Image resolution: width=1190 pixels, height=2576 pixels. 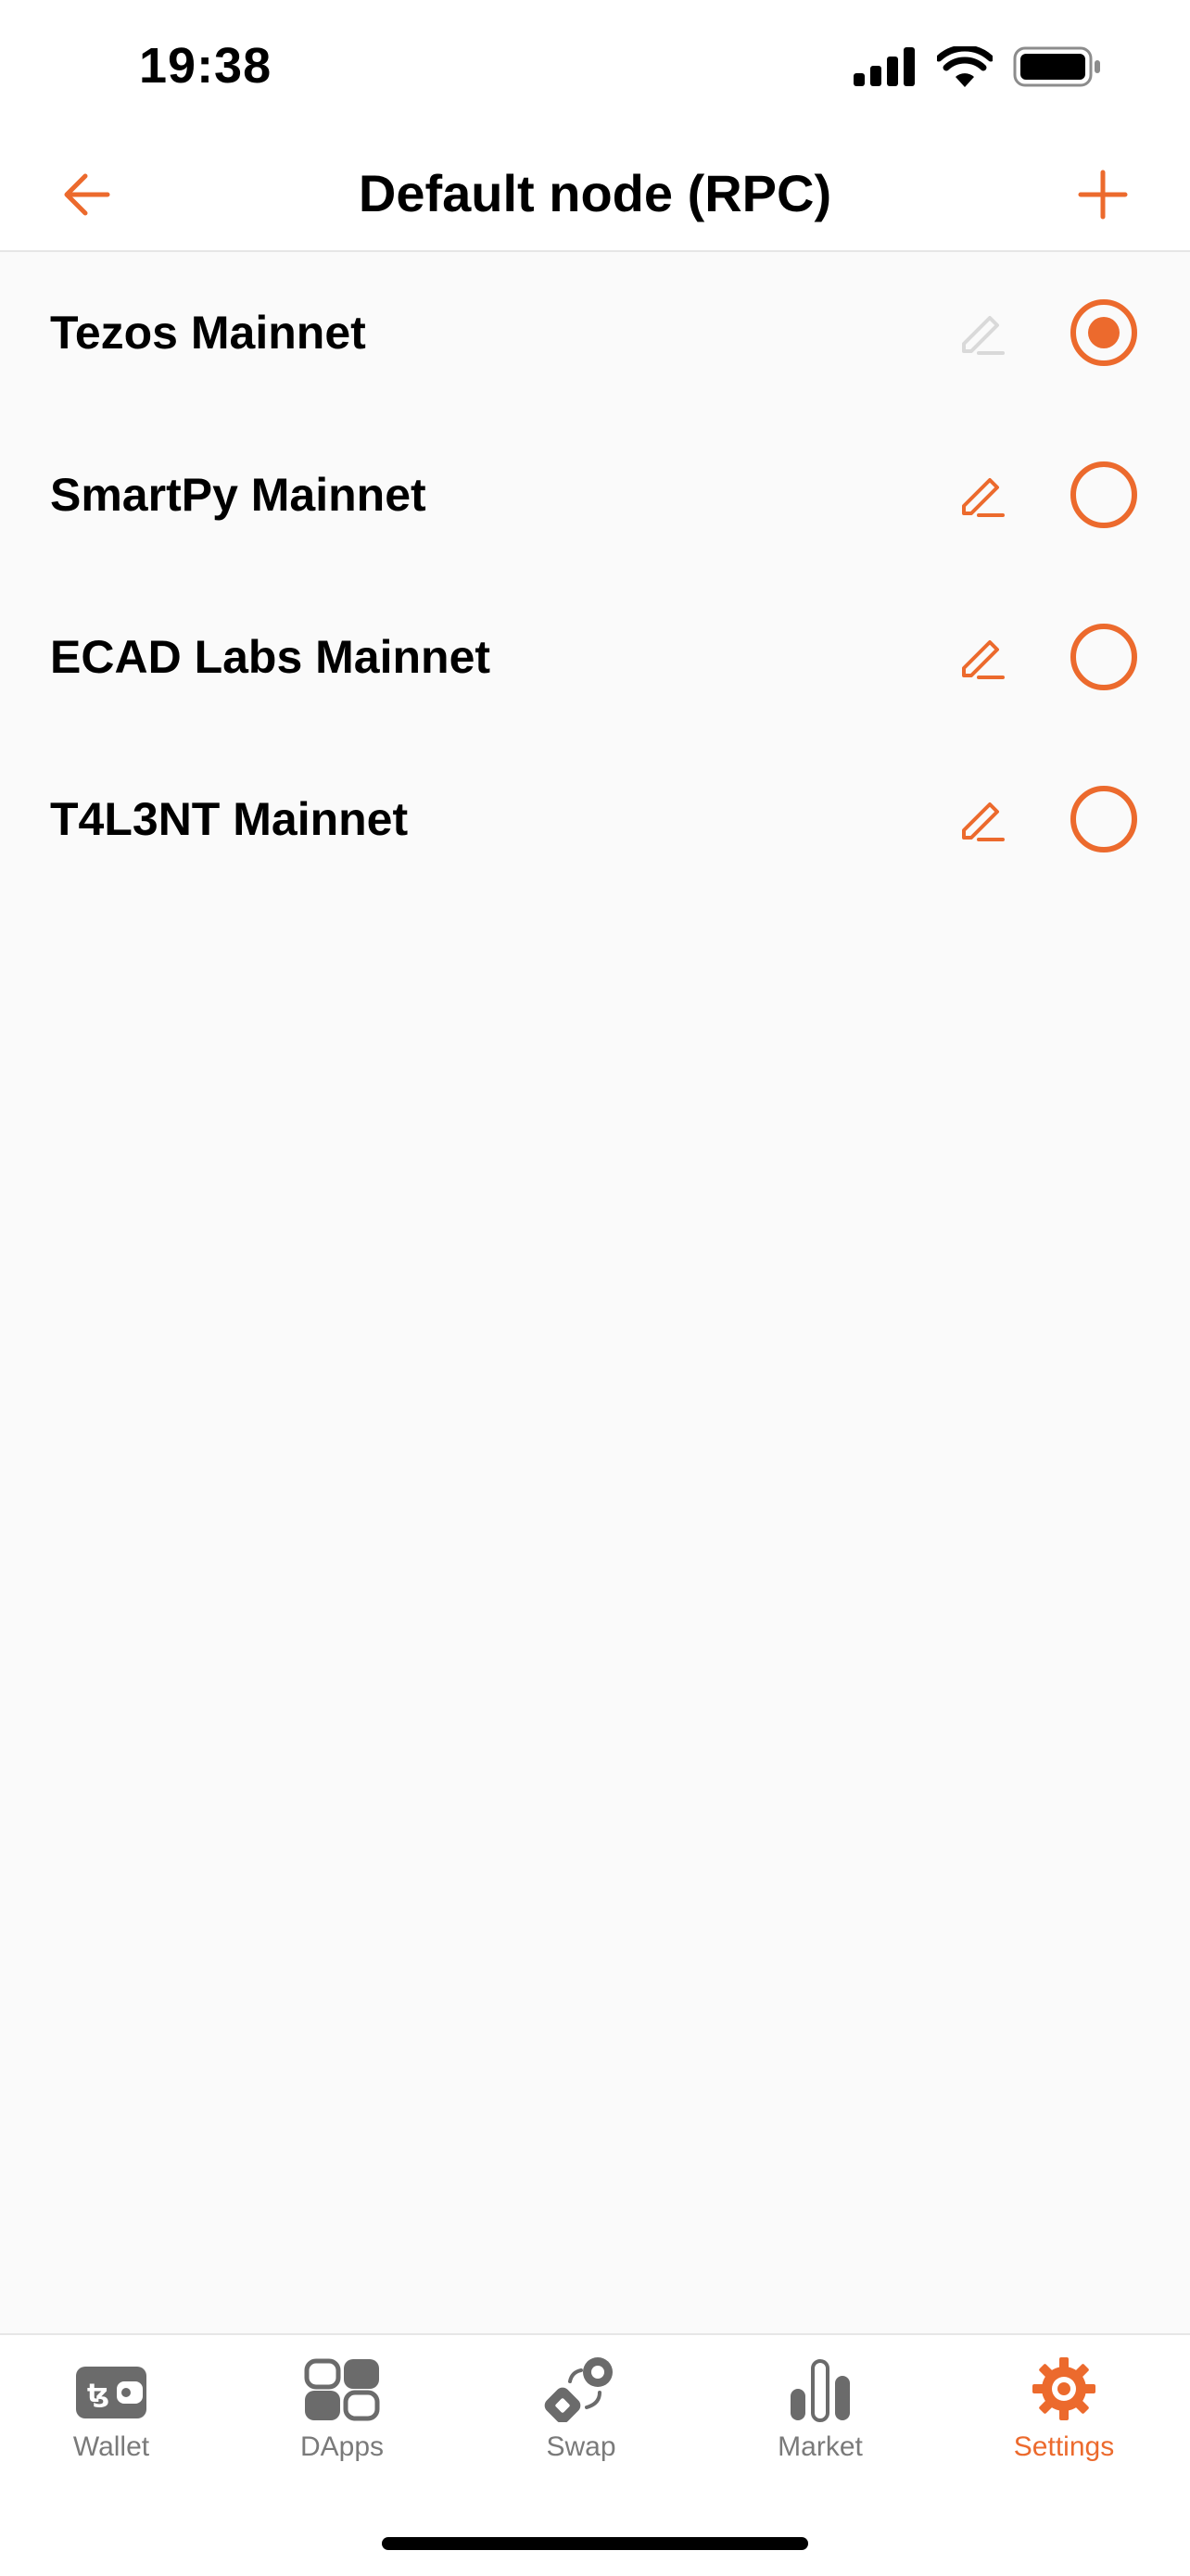 What do you see at coordinates (342, 2446) in the screenshot?
I see `tab-label: DApps` at bounding box center [342, 2446].